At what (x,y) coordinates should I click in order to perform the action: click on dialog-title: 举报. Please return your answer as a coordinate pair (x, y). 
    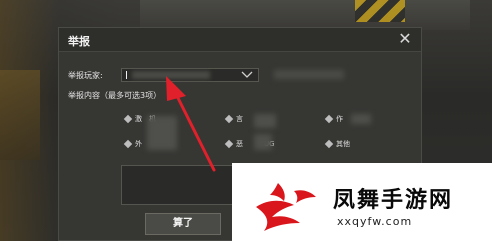
    Looking at the image, I should click on (79, 41).